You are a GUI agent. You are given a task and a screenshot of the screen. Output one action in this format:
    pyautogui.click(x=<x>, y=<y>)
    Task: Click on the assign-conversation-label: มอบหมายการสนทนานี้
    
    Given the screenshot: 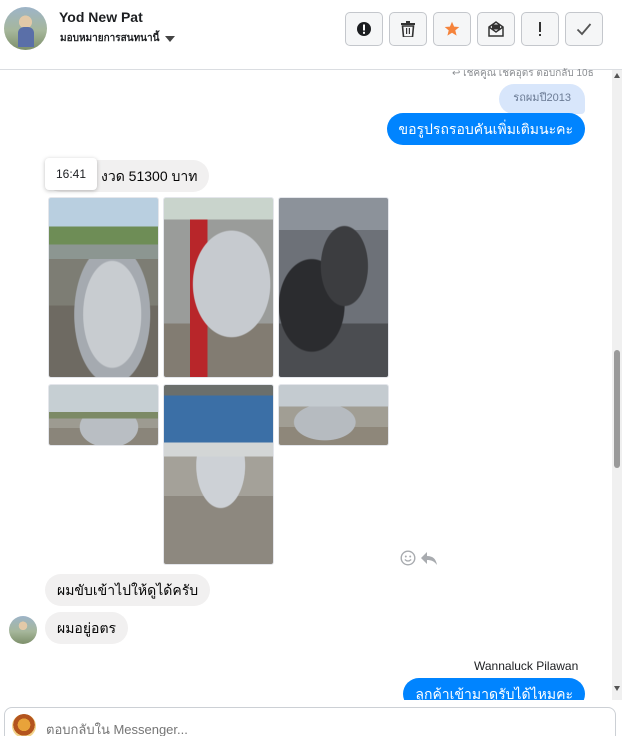 What is the action you would take?
    pyautogui.click(x=110, y=38)
    